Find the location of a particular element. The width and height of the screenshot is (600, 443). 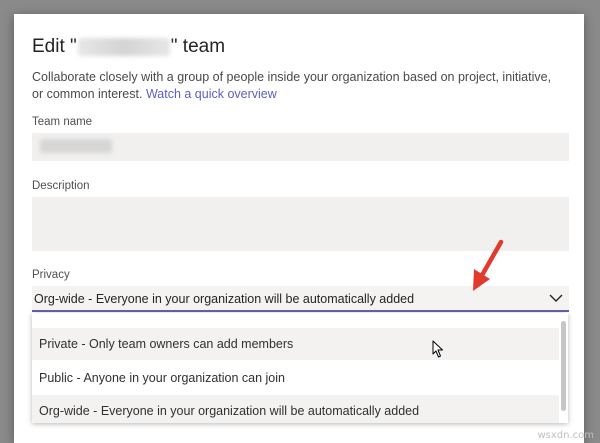

title-suffix: " team is located at coordinates (198, 46).